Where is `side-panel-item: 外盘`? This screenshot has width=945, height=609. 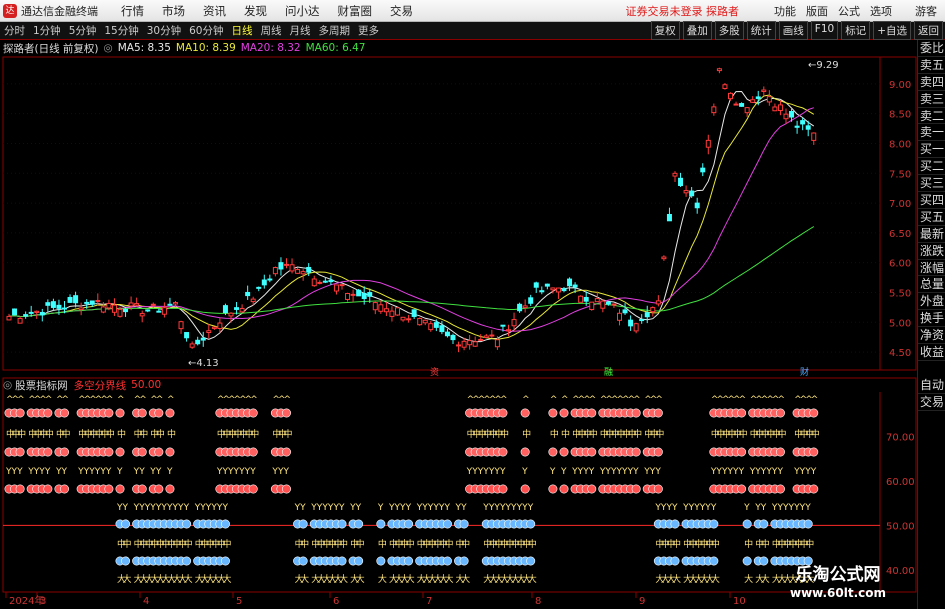 side-panel-item: 外盘 is located at coordinates (931, 302).